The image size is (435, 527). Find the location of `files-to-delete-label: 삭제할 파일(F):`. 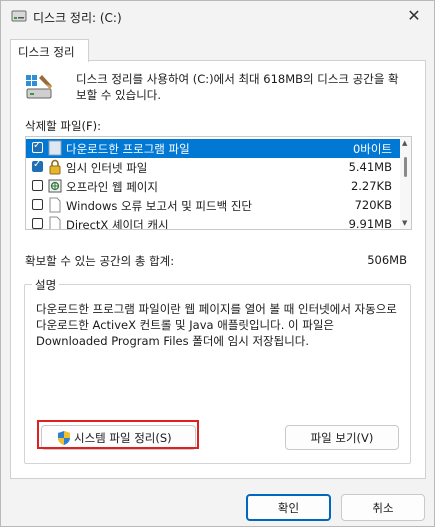

files-to-delete-label: 삭제할 파일(F): is located at coordinates (63, 126).